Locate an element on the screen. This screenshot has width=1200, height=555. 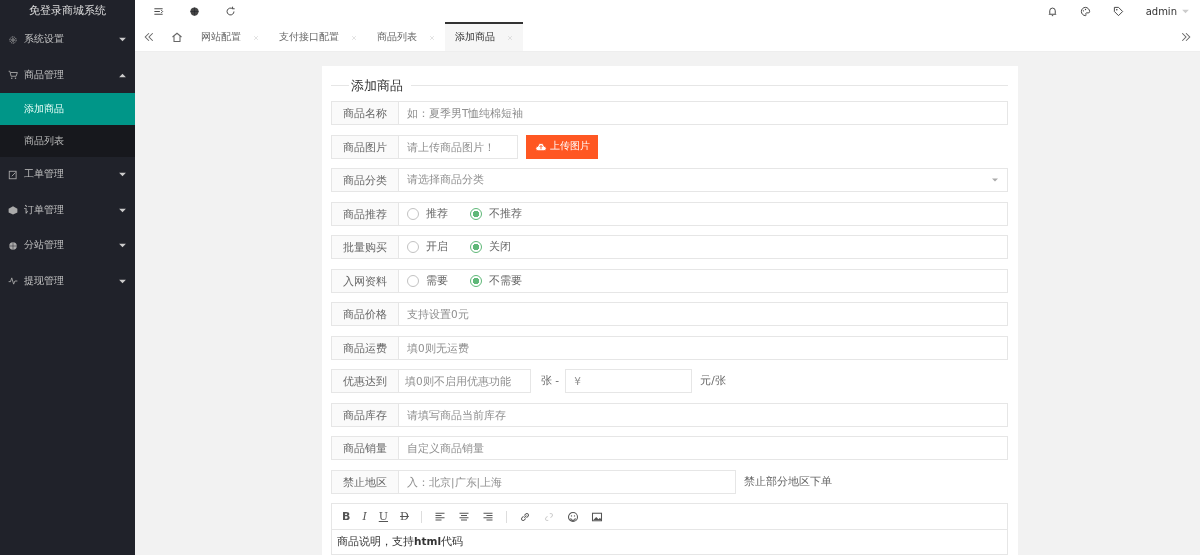
gear-icon is located at coordinates (13, 39).